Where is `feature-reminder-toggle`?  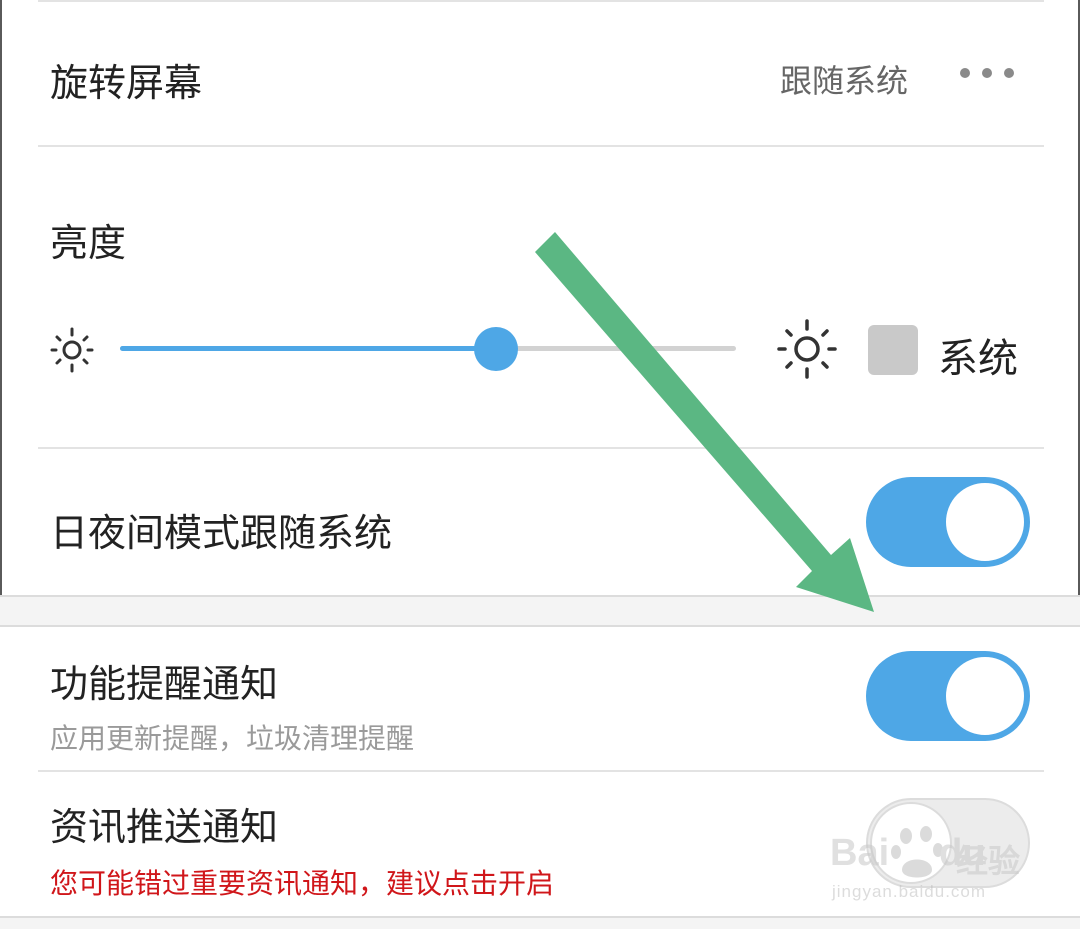
feature-reminder-toggle is located at coordinates (948, 696).